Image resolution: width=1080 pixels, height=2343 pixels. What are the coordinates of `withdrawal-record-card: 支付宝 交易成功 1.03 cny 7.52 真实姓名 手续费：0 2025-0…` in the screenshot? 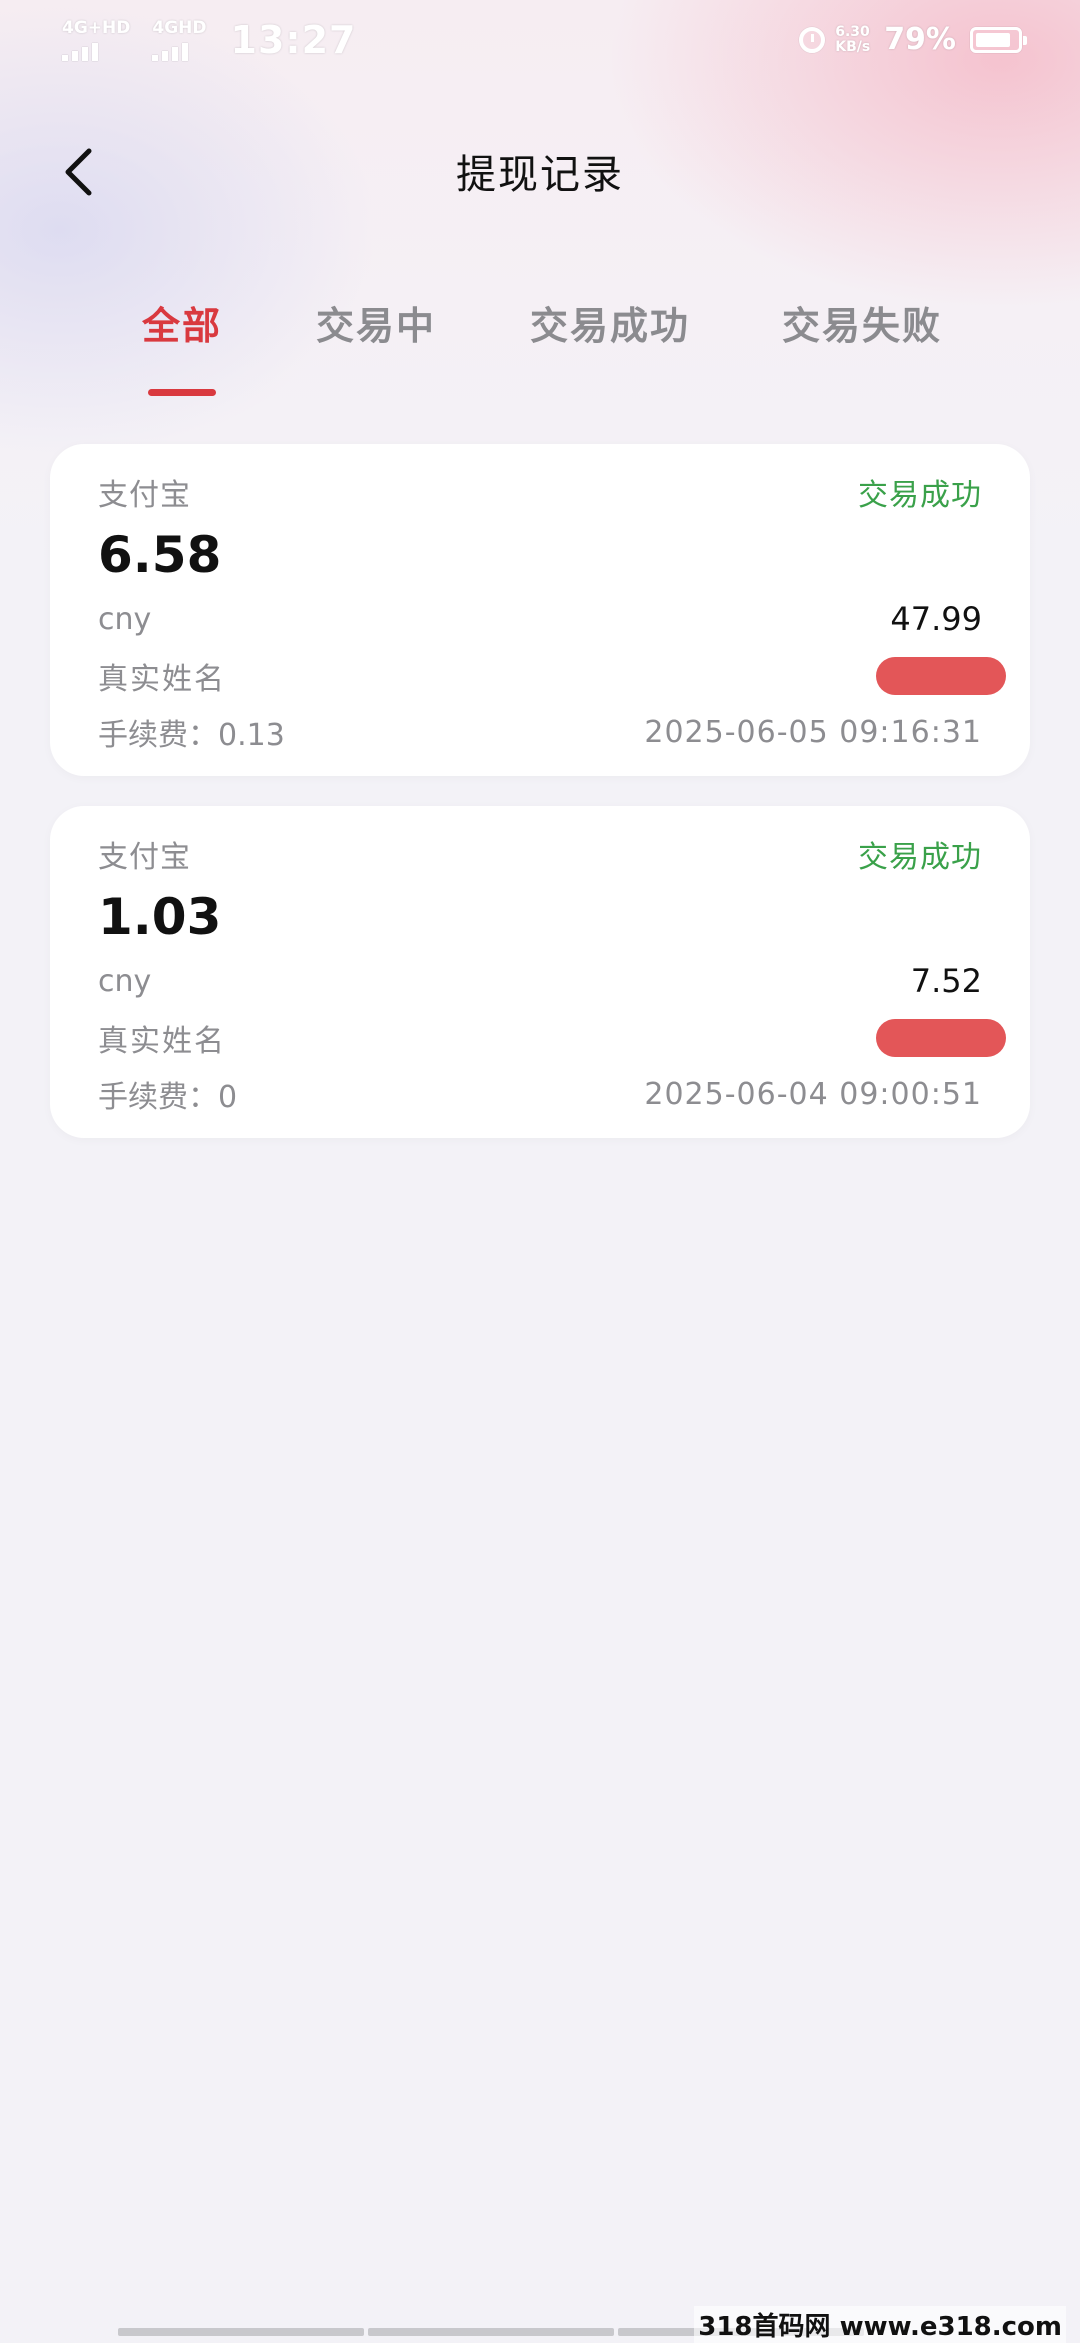 It's located at (540, 972).